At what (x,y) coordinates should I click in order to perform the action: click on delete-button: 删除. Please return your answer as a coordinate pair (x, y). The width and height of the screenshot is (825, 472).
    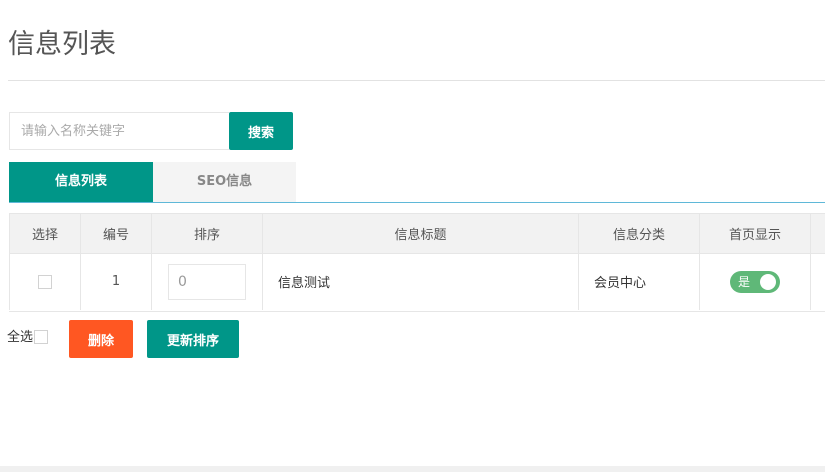
    Looking at the image, I should click on (101, 339).